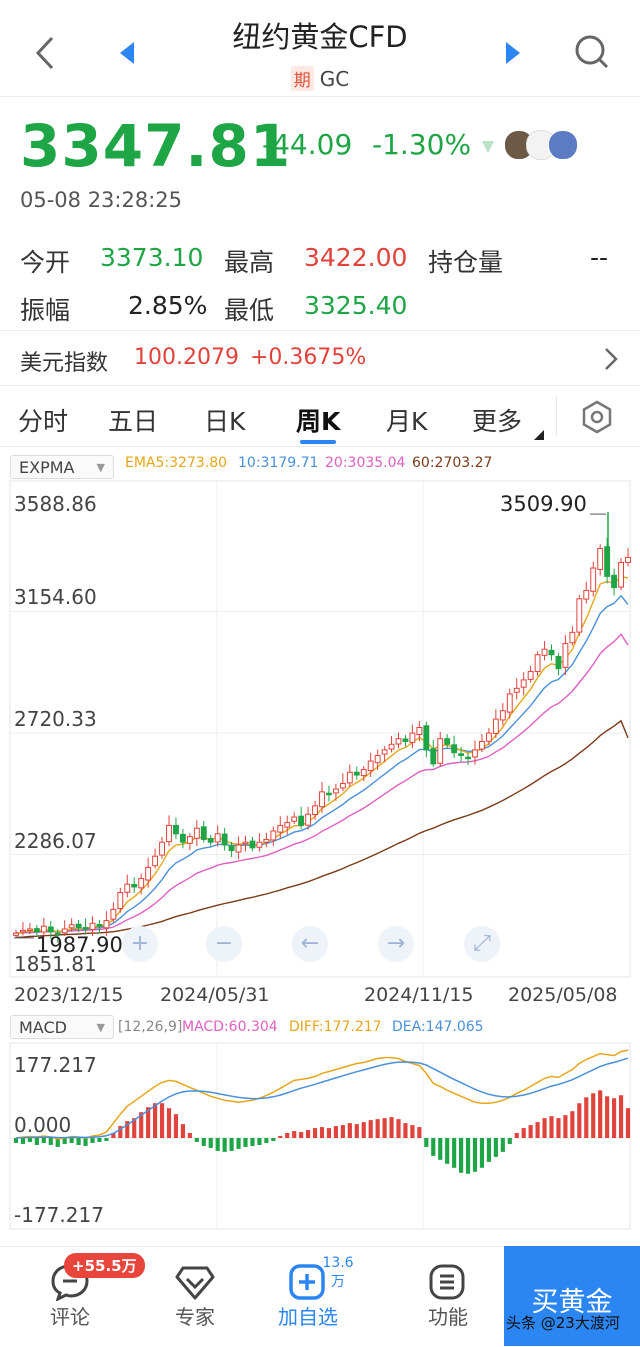  Describe the element at coordinates (43, 1125) in the screenshot. I see `y-tick-label: 0.000` at that location.